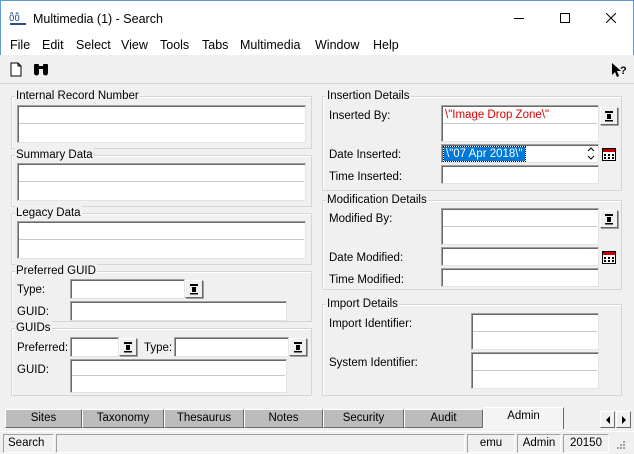 The width and height of the screenshot is (634, 454). I want to click on status-bar: Search emu Admin 20150, so click(317, 442).